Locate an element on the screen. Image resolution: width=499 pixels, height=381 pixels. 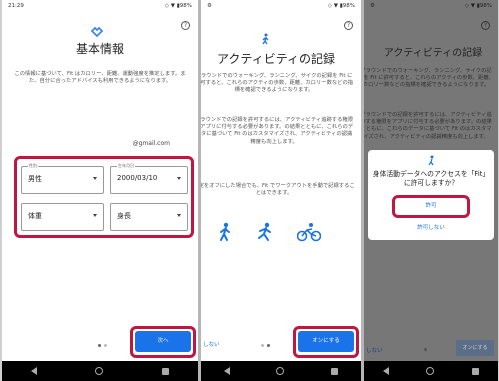
sex-value: 男性 is located at coordinates (35, 179).